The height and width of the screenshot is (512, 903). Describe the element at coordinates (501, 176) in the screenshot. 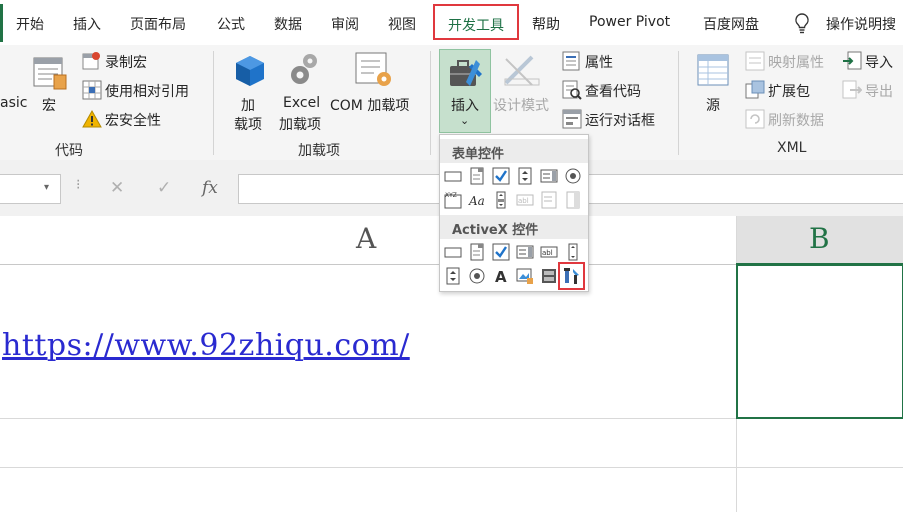

I see `form-checkbox-icon` at that location.